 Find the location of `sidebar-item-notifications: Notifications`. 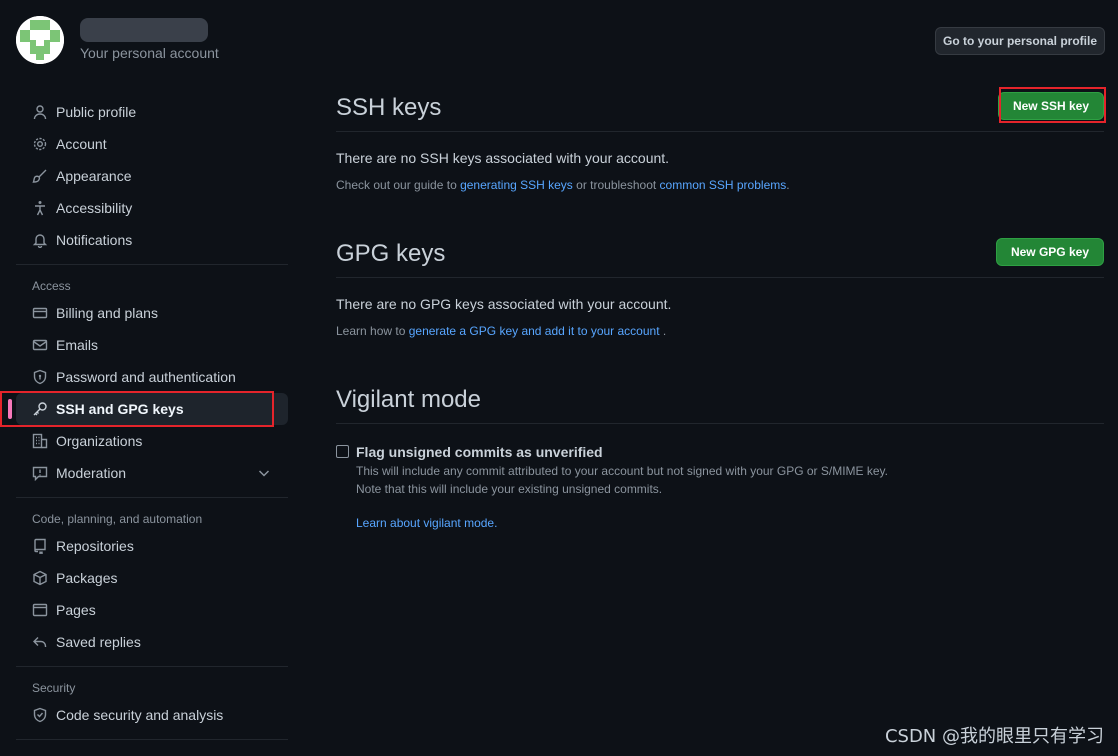

sidebar-item-notifications: Notifications is located at coordinates (152, 240).